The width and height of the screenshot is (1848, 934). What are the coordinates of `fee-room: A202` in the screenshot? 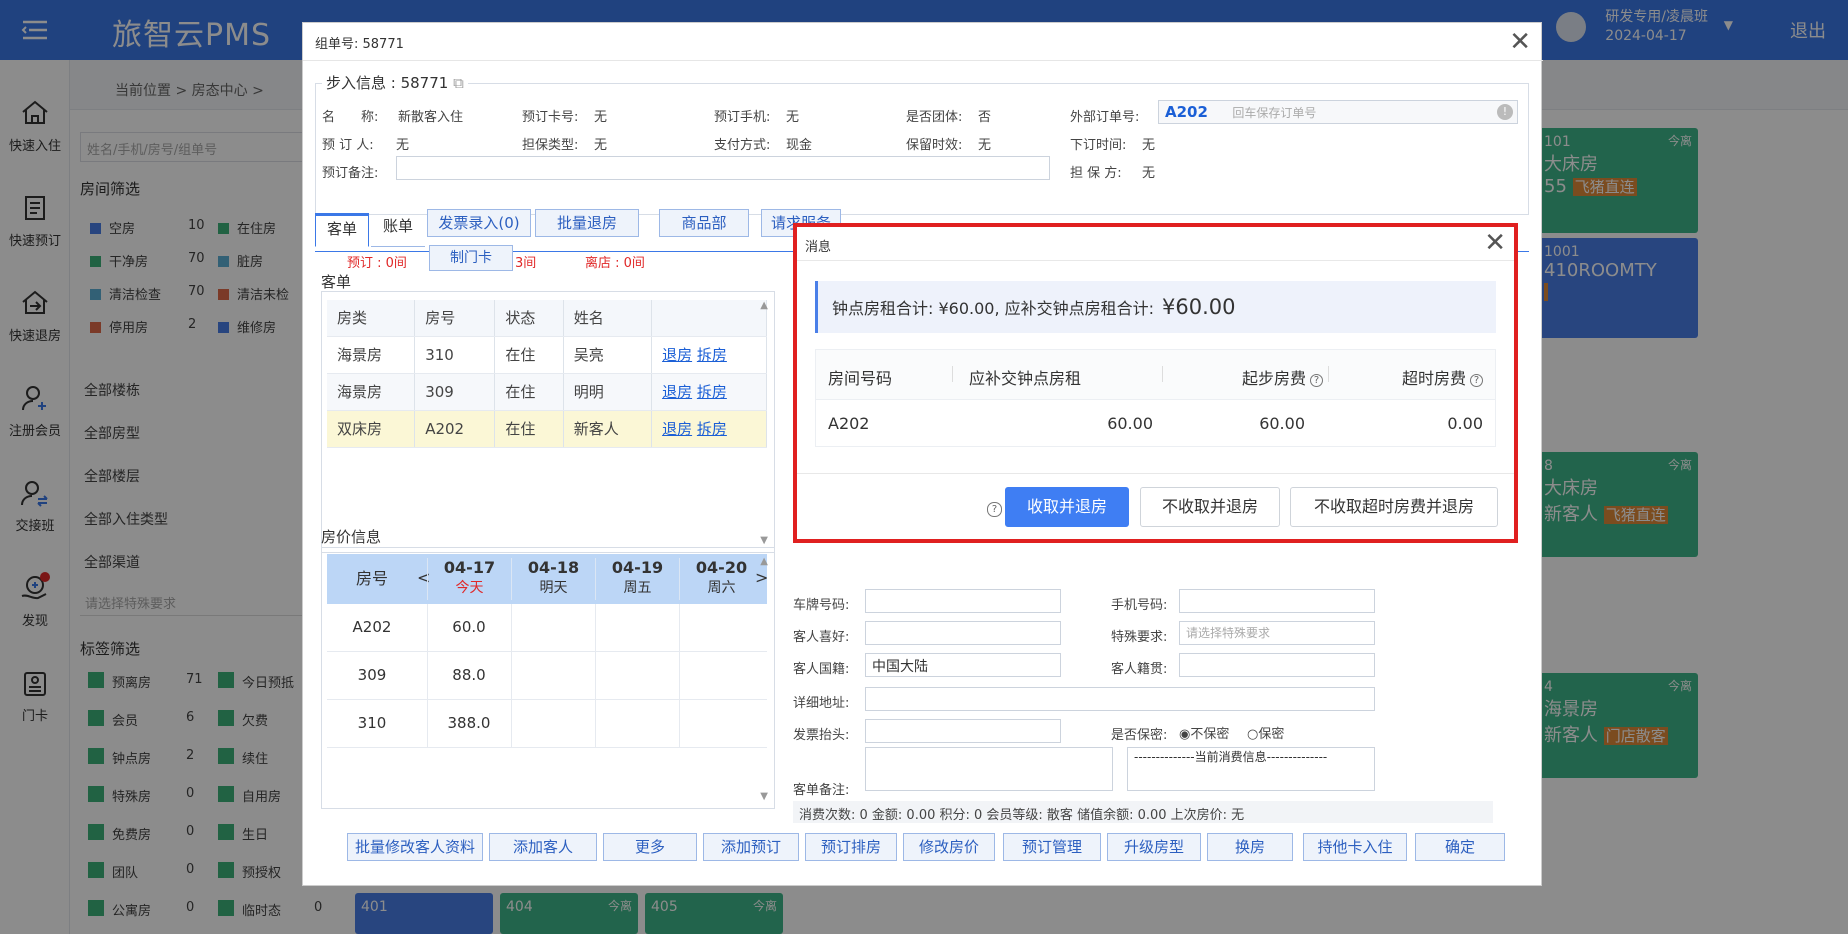 It's located at (849, 423).